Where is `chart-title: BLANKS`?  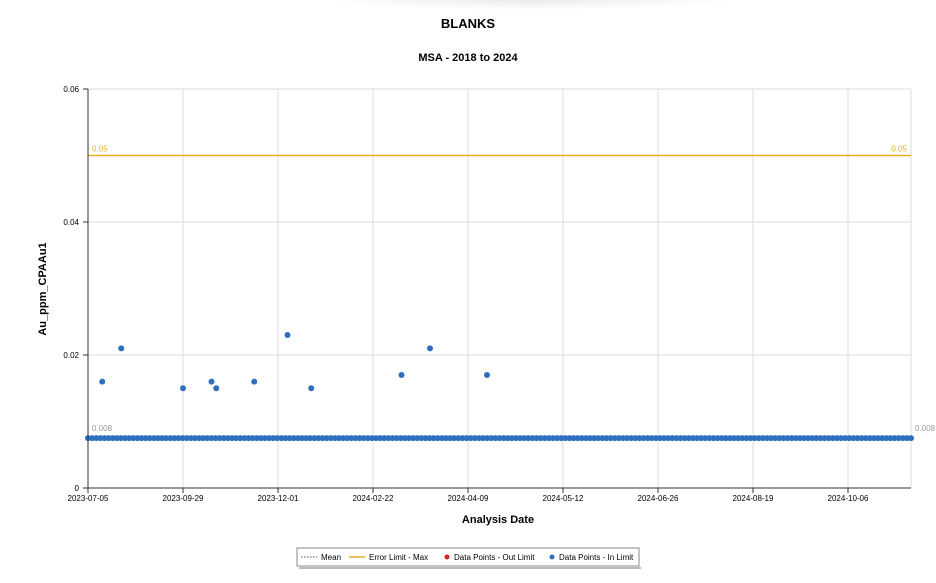
chart-title: BLANKS is located at coordinates (468, 23).